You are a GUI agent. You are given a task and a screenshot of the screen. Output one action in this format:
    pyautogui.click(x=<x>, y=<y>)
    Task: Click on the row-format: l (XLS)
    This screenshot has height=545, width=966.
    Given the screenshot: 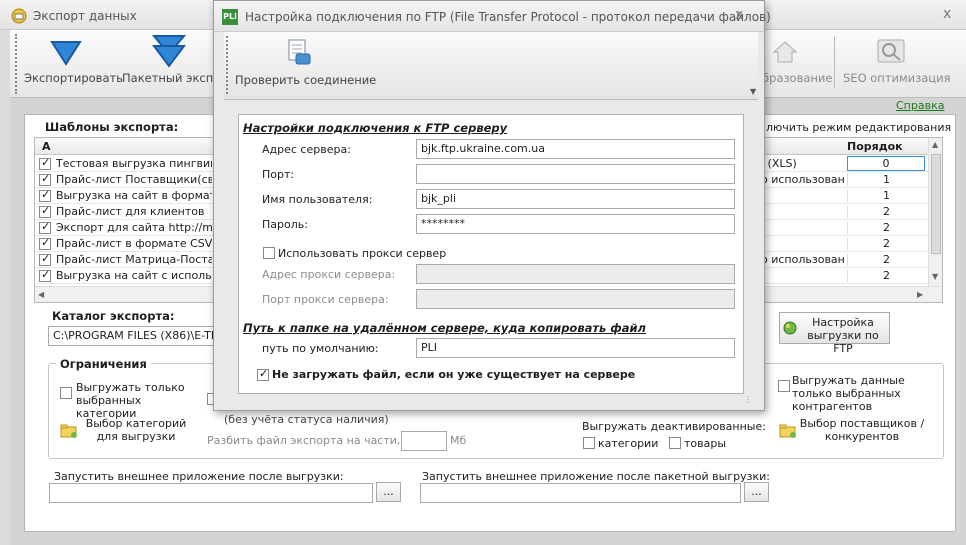 What is the action you would take?
    pyautogui.click(x=803, y=163)
    